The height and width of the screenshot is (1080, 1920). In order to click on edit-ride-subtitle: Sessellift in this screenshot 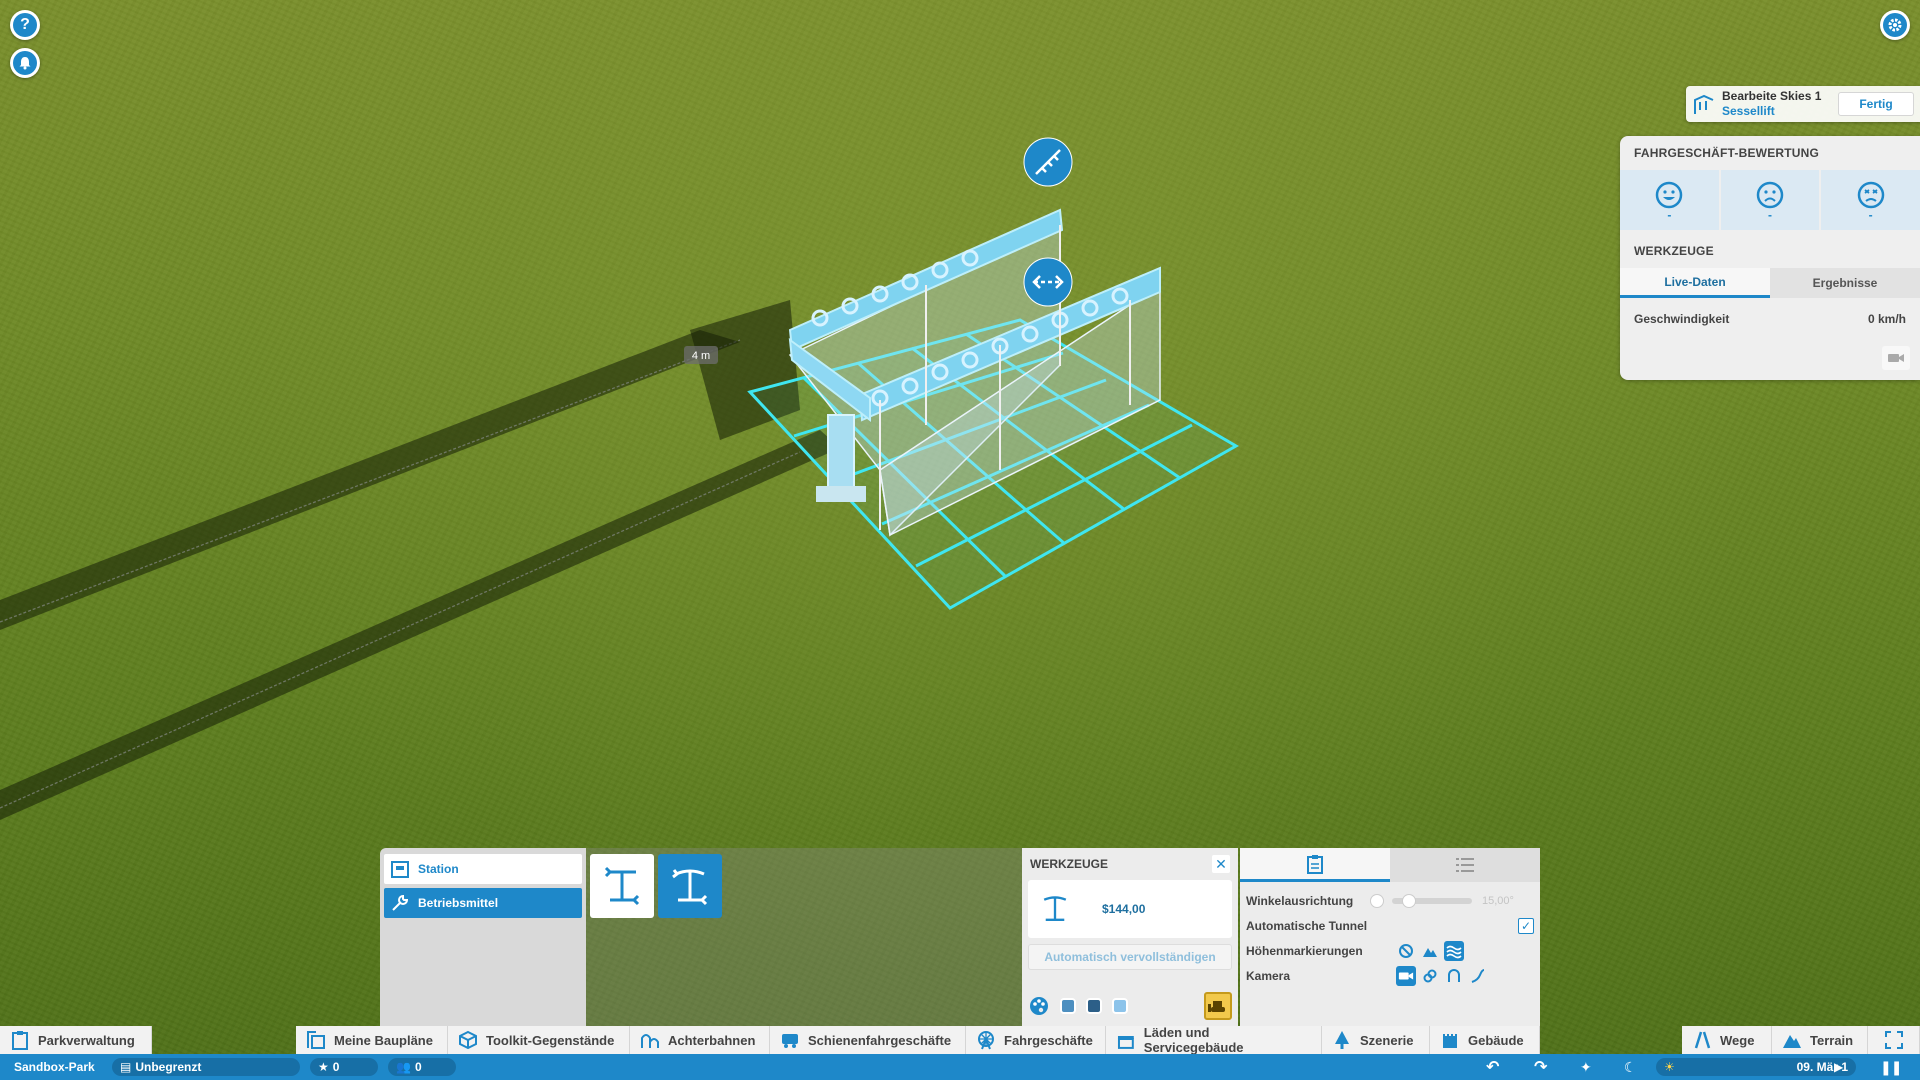, I will do `click(1748, 111)`.